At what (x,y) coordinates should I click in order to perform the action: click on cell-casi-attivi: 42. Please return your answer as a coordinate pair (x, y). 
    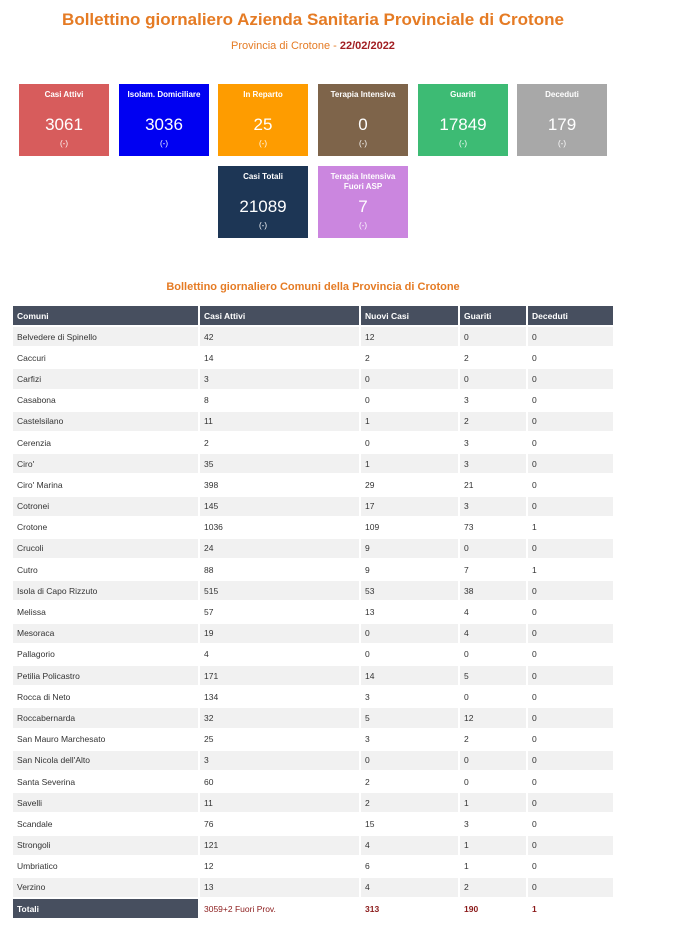
    Looking at the image, I should click on (280, 337).